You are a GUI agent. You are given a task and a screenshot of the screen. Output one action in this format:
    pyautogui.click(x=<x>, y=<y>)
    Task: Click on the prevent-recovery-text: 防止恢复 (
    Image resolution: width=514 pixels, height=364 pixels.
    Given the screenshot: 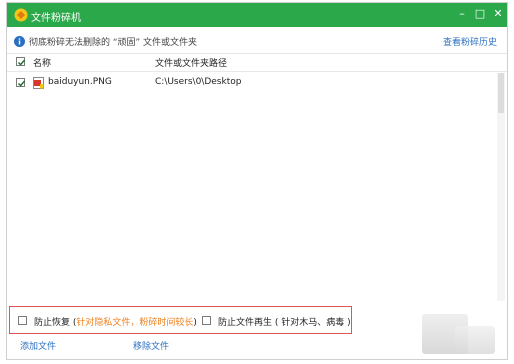 What is the action you would take?
    pyautogui.click(x=55, y=323)
    